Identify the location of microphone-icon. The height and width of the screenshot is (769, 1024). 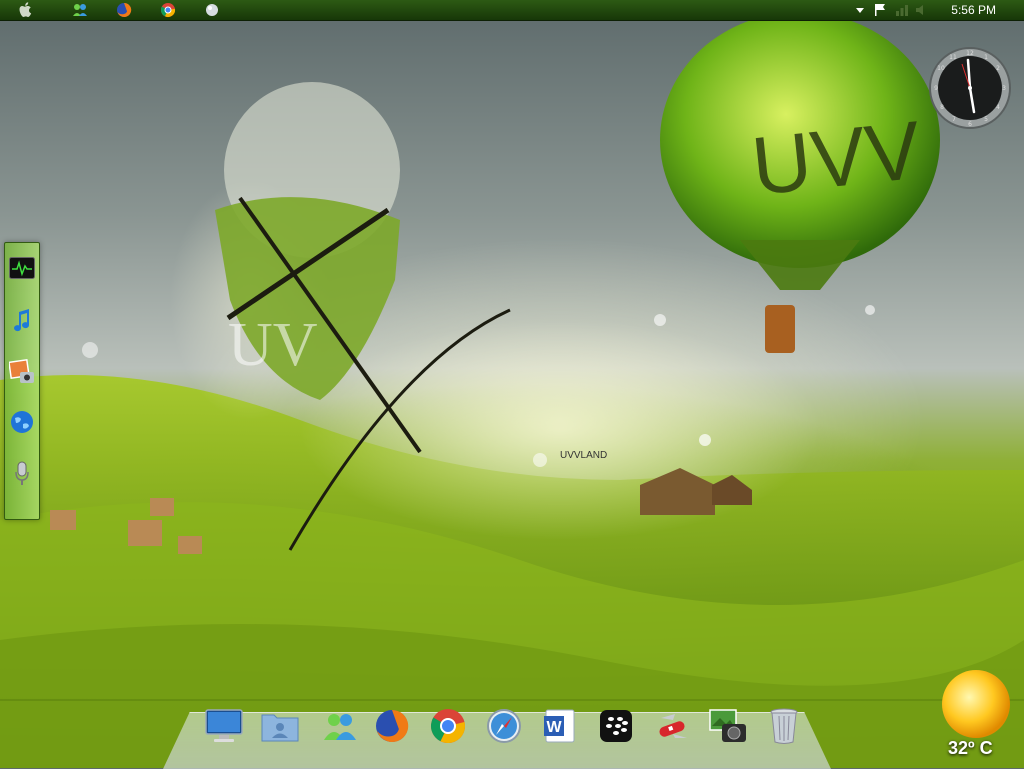
(22, 474).